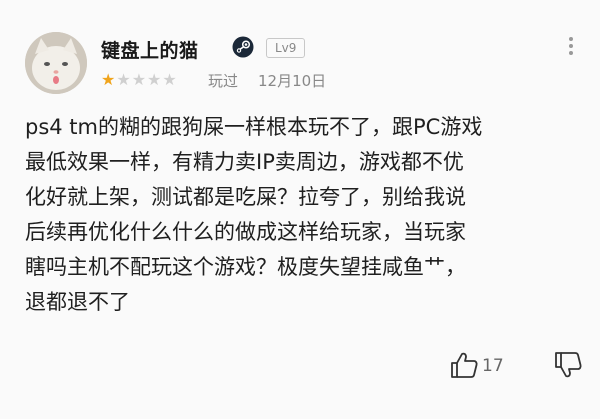 The image size is (600, 419). I want to click on steam-icon, so click(243, 47).